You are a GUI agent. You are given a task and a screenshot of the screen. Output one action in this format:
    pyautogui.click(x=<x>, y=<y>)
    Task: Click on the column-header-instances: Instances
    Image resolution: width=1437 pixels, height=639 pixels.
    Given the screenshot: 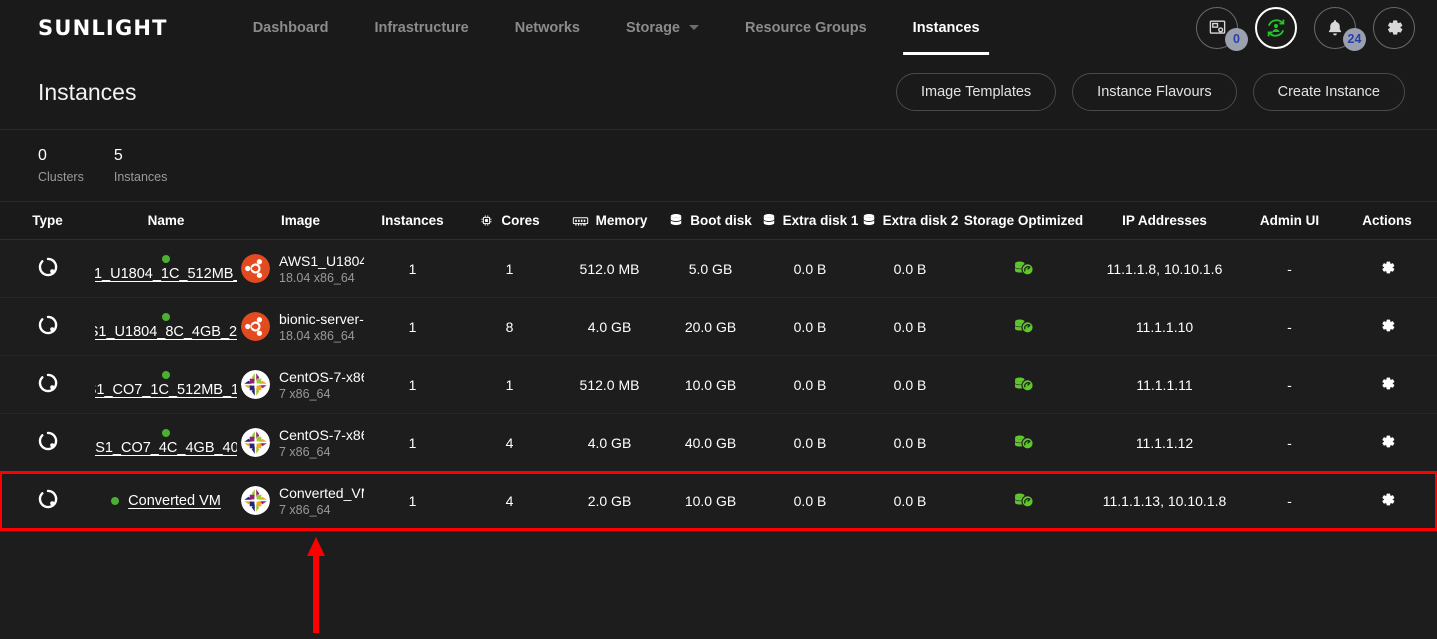 What is the action you would take?
    pyautogui.click(x=412, y=220)
    